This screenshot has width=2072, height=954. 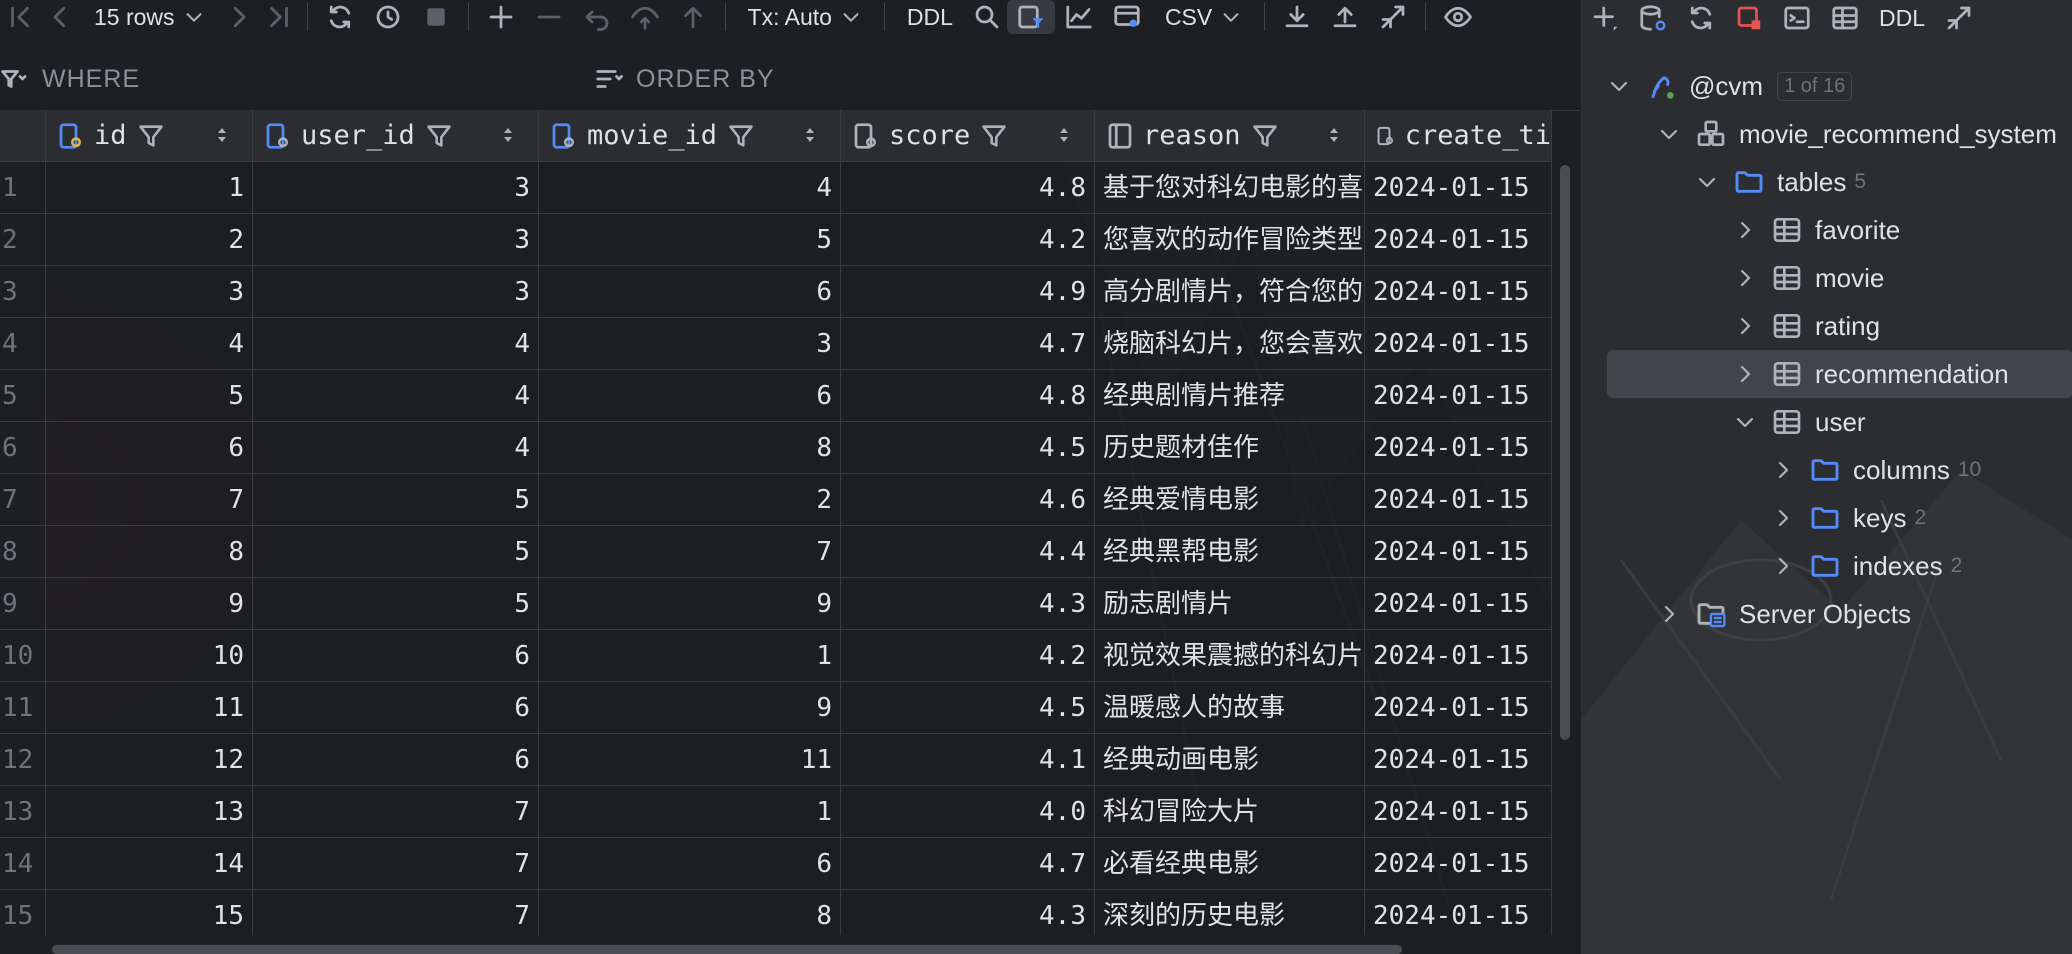 I want to click on cell-reason: 经典动画电影, so click(x=1230, y=760).